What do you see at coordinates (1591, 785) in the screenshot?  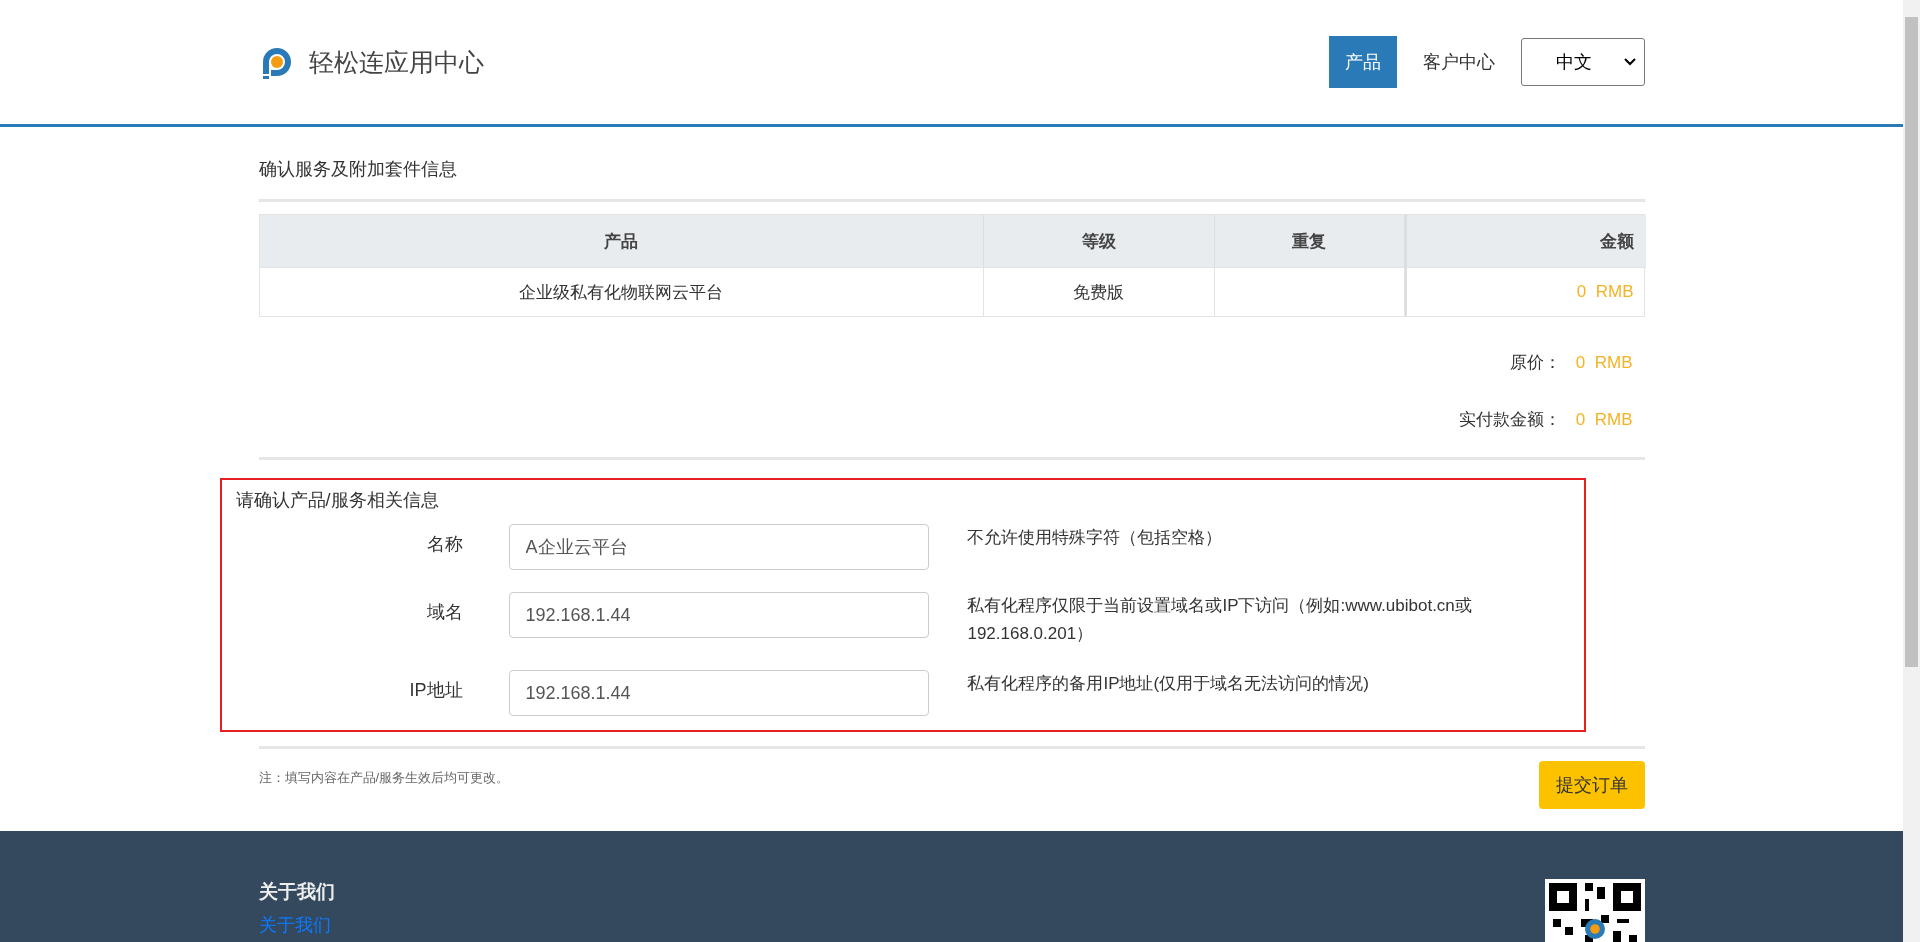 I see `submit-button: 提交订单` at bounding box center [1591, 785].